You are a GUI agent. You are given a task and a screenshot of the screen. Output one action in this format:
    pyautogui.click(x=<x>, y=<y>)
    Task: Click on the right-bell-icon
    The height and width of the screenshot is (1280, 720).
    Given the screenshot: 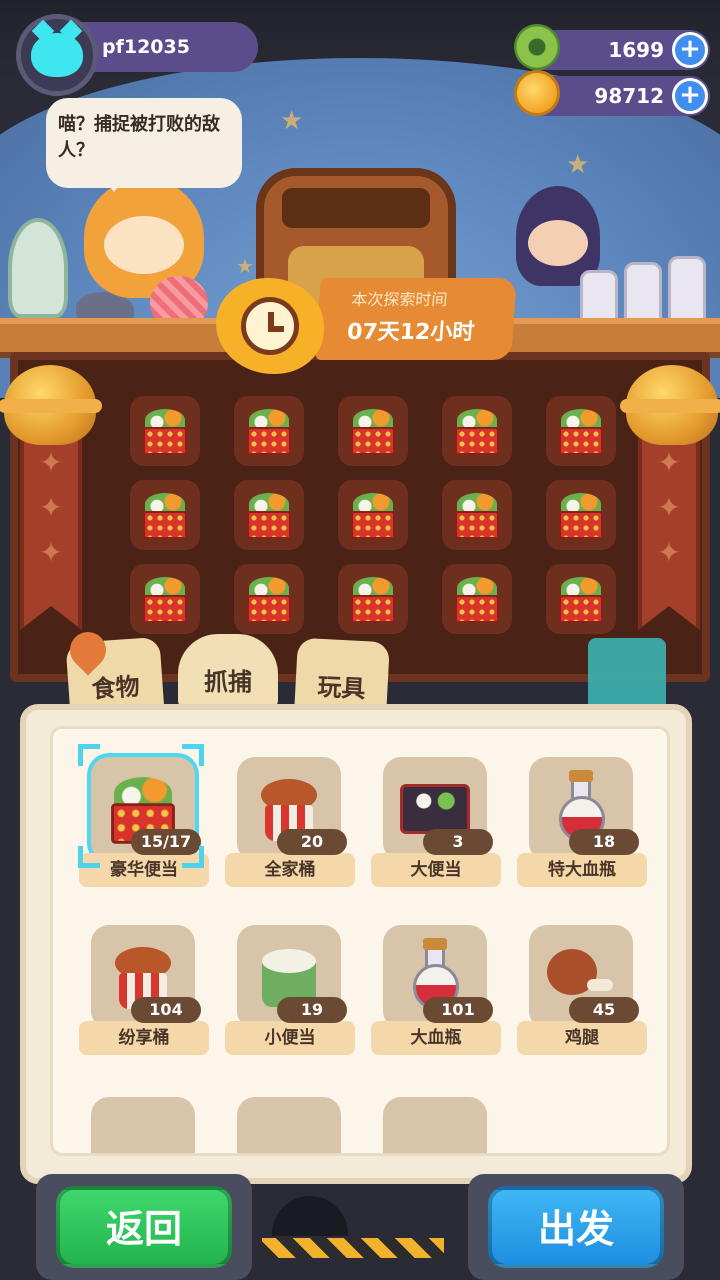 What is the action you would take?
    pyautogui.click(x=670, y=405)
    